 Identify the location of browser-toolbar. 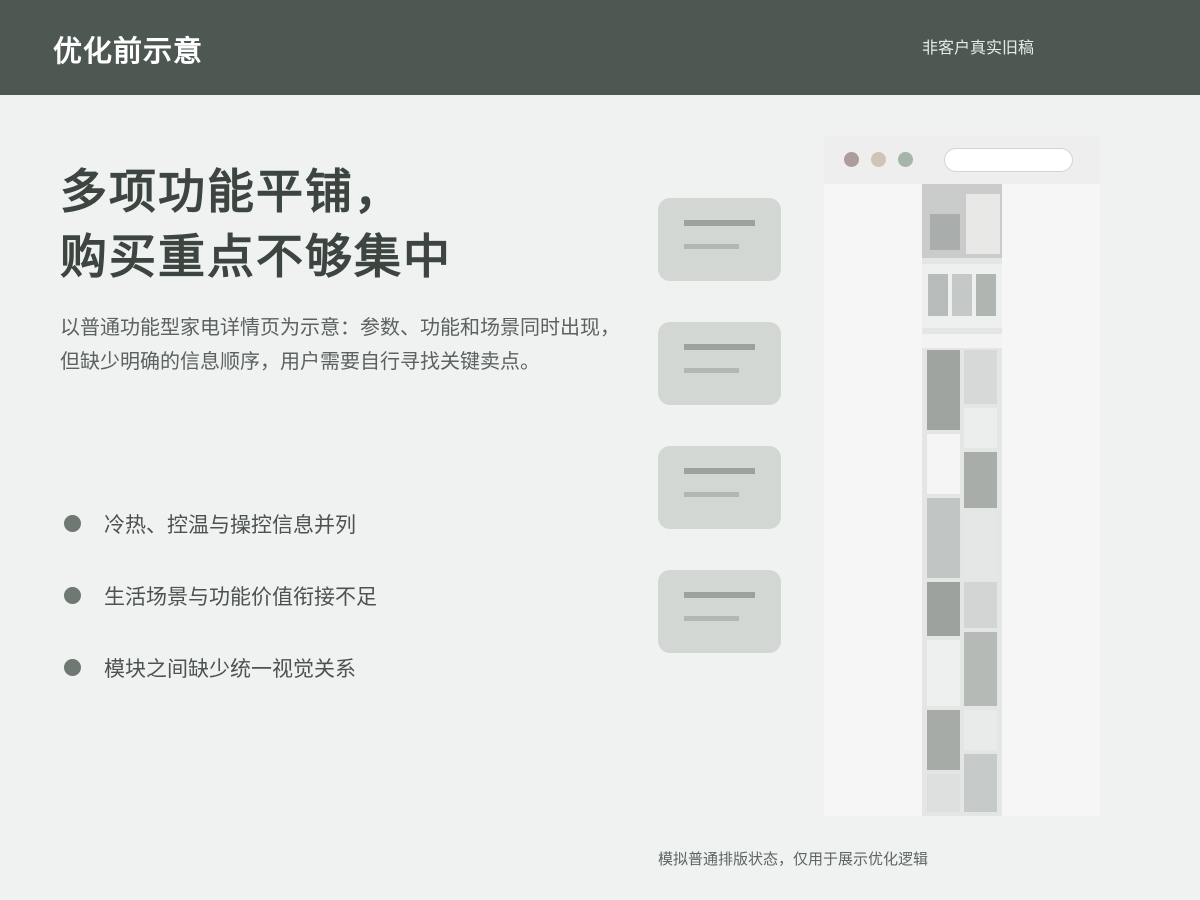
(962, 160).